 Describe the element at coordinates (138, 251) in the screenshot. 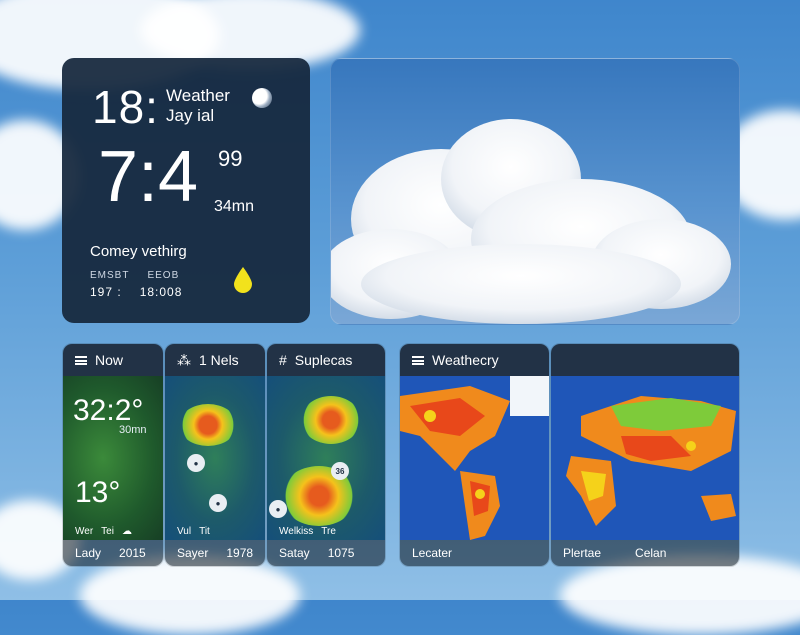

I see `weather-description: Comey vethirg` at that location.